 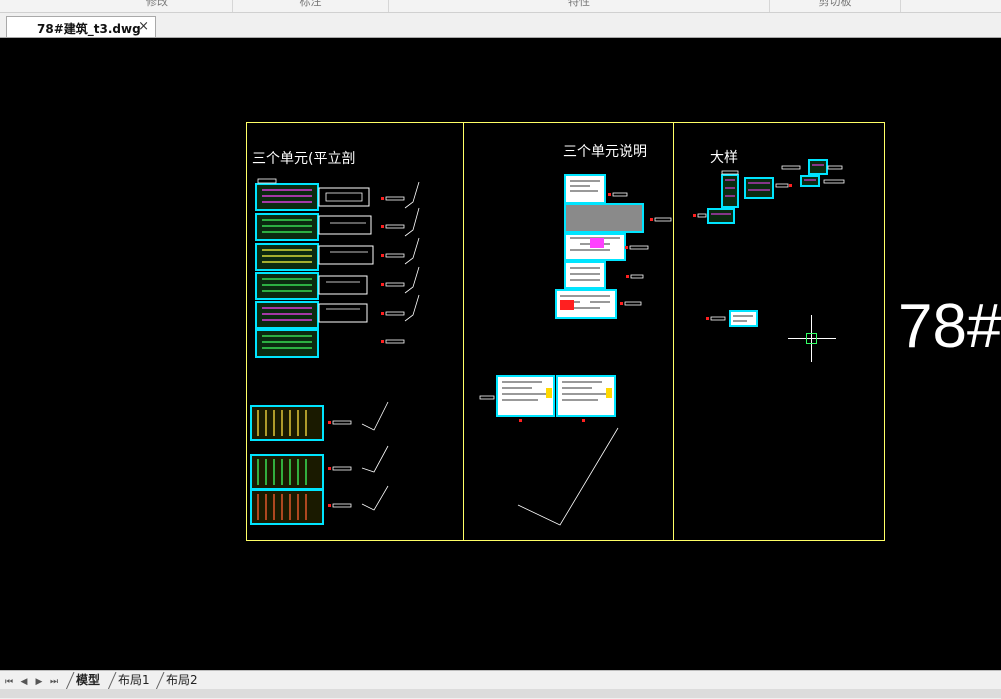 I want to click on document-tab-bar: 78#建筑_t3.dwg ×, so click(x=500, y=25).